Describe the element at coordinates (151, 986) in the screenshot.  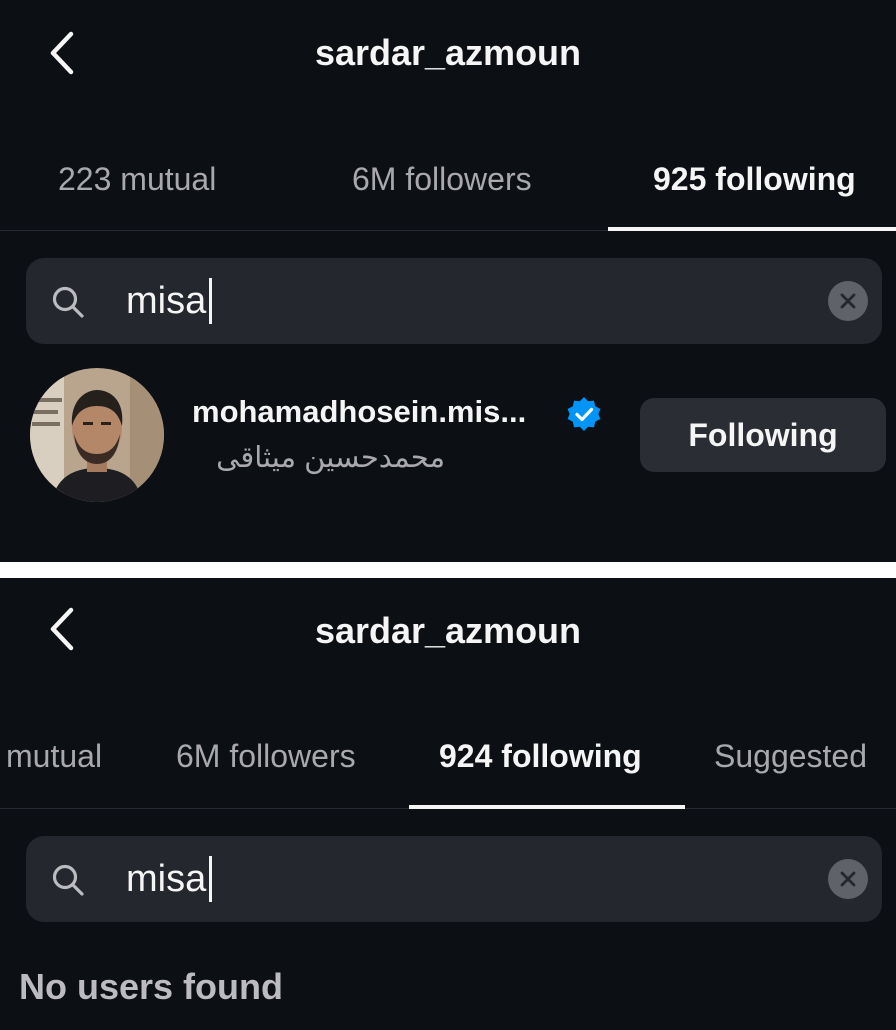
I see `empty-state-message: No users found` at that location.